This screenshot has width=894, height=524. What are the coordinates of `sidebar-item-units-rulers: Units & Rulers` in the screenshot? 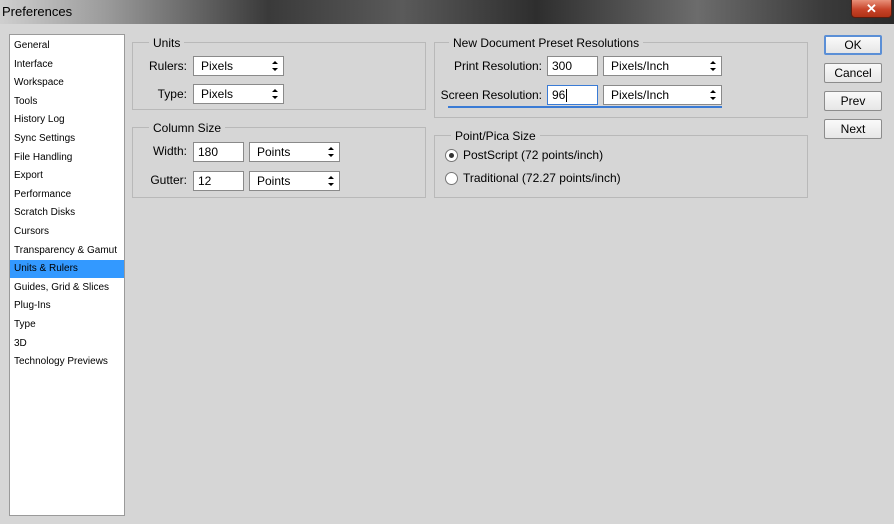 It's located at (67, 269).